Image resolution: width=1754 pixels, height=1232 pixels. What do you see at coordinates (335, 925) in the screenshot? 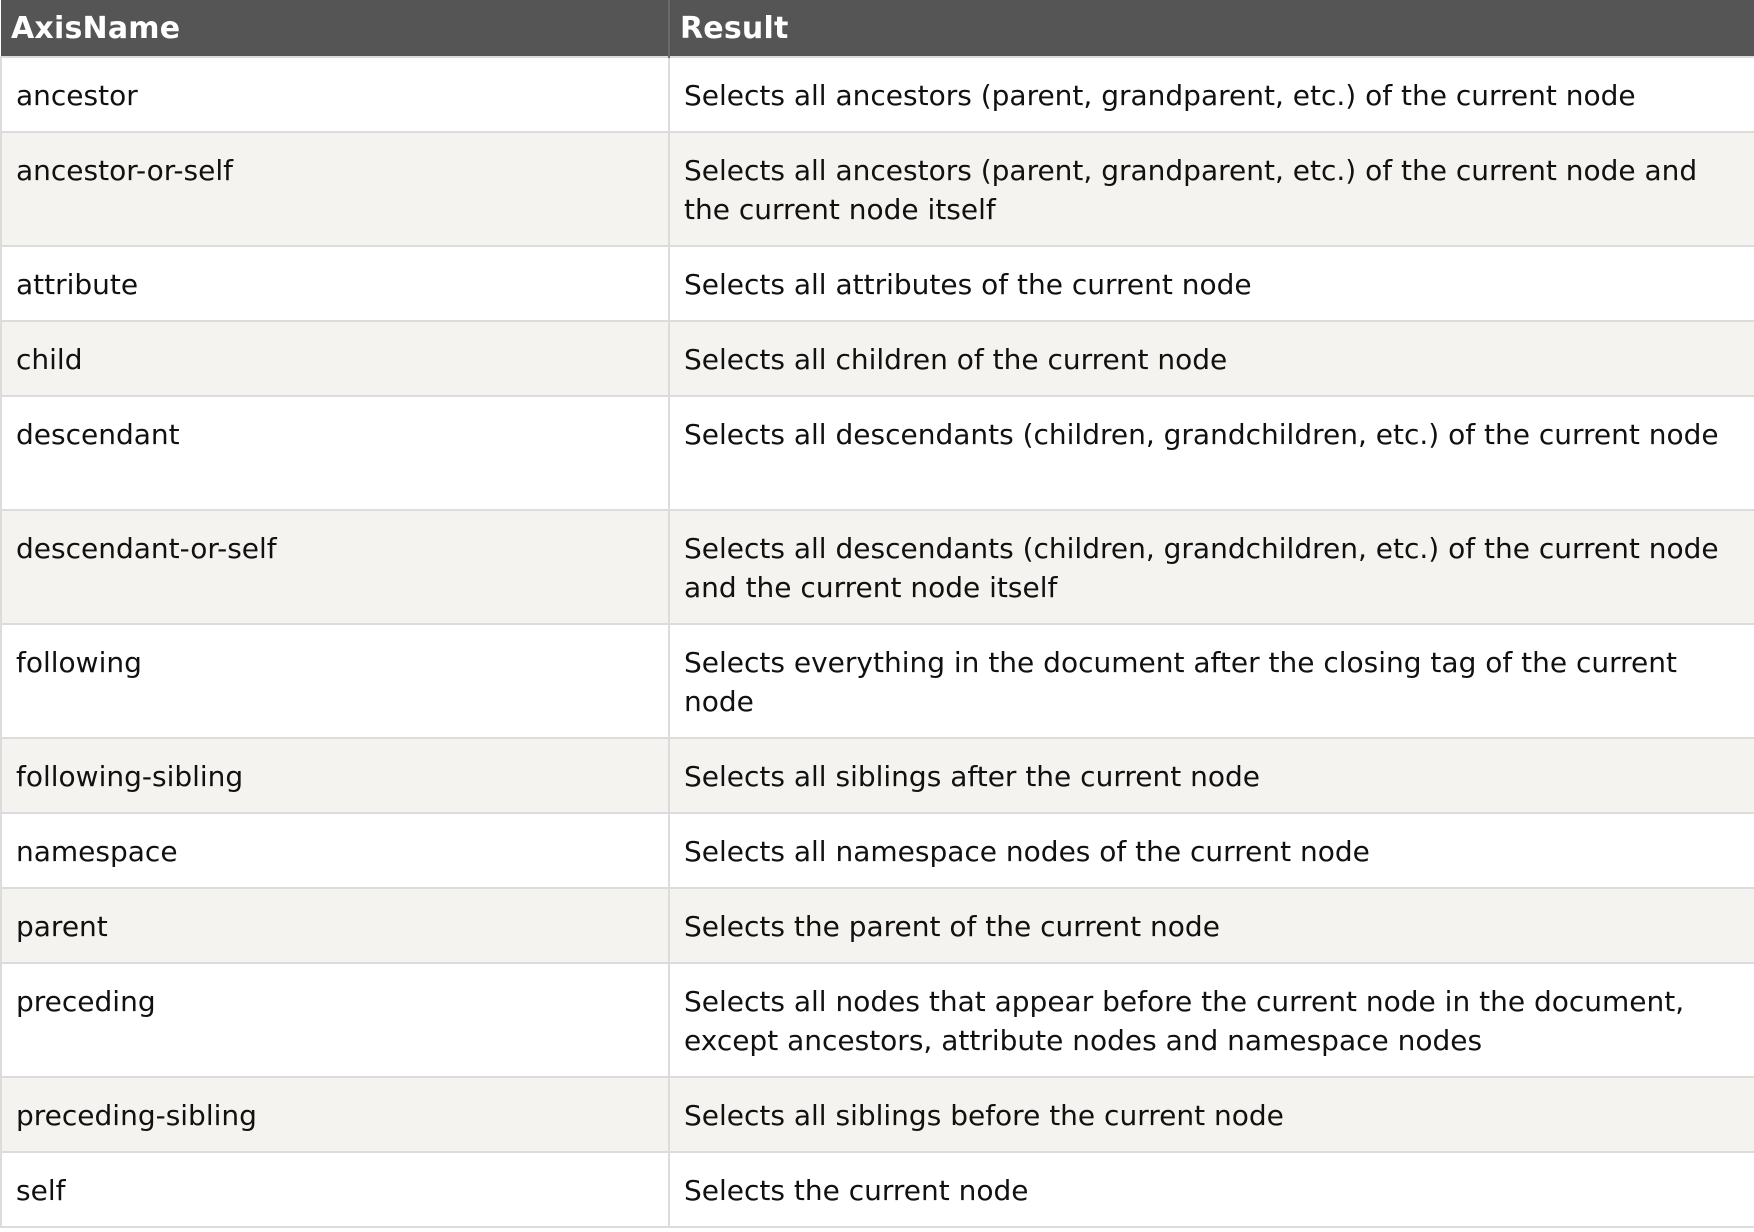
I see `axis-name-cell: parent` at bounding box center [335, 925].